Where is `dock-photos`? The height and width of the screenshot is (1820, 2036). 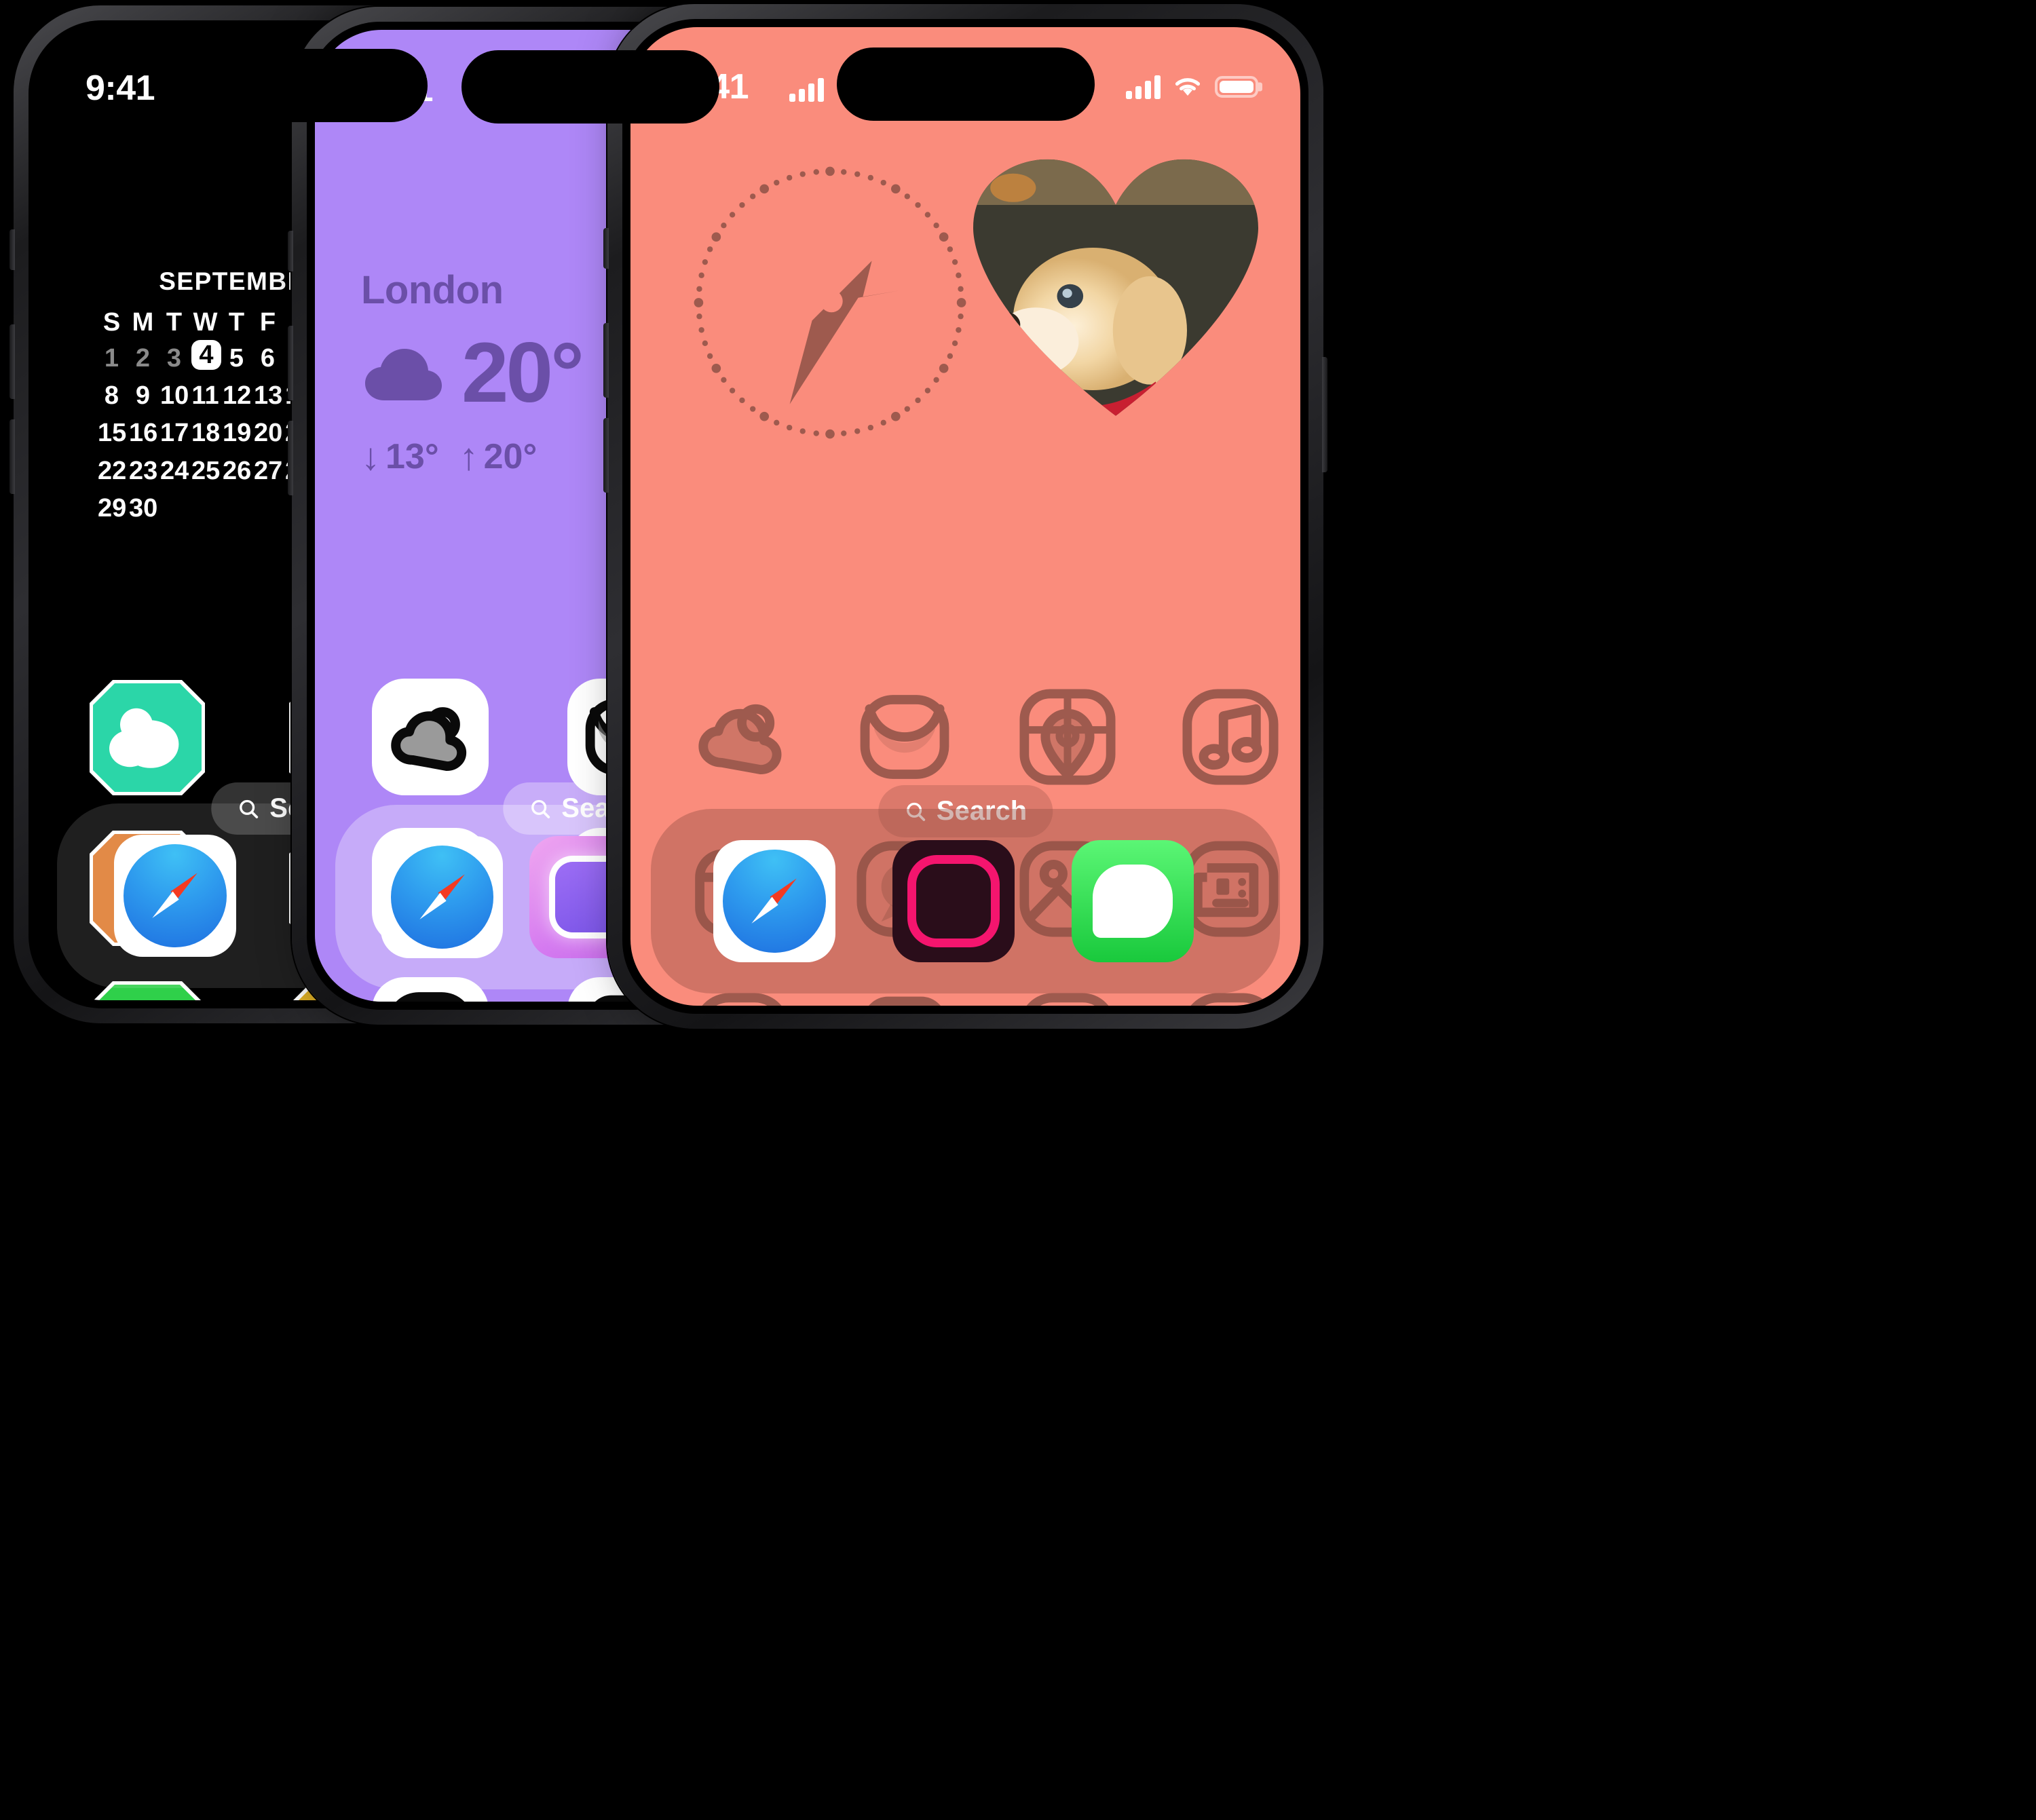 dock-photos is located at coordinates (953, 901).